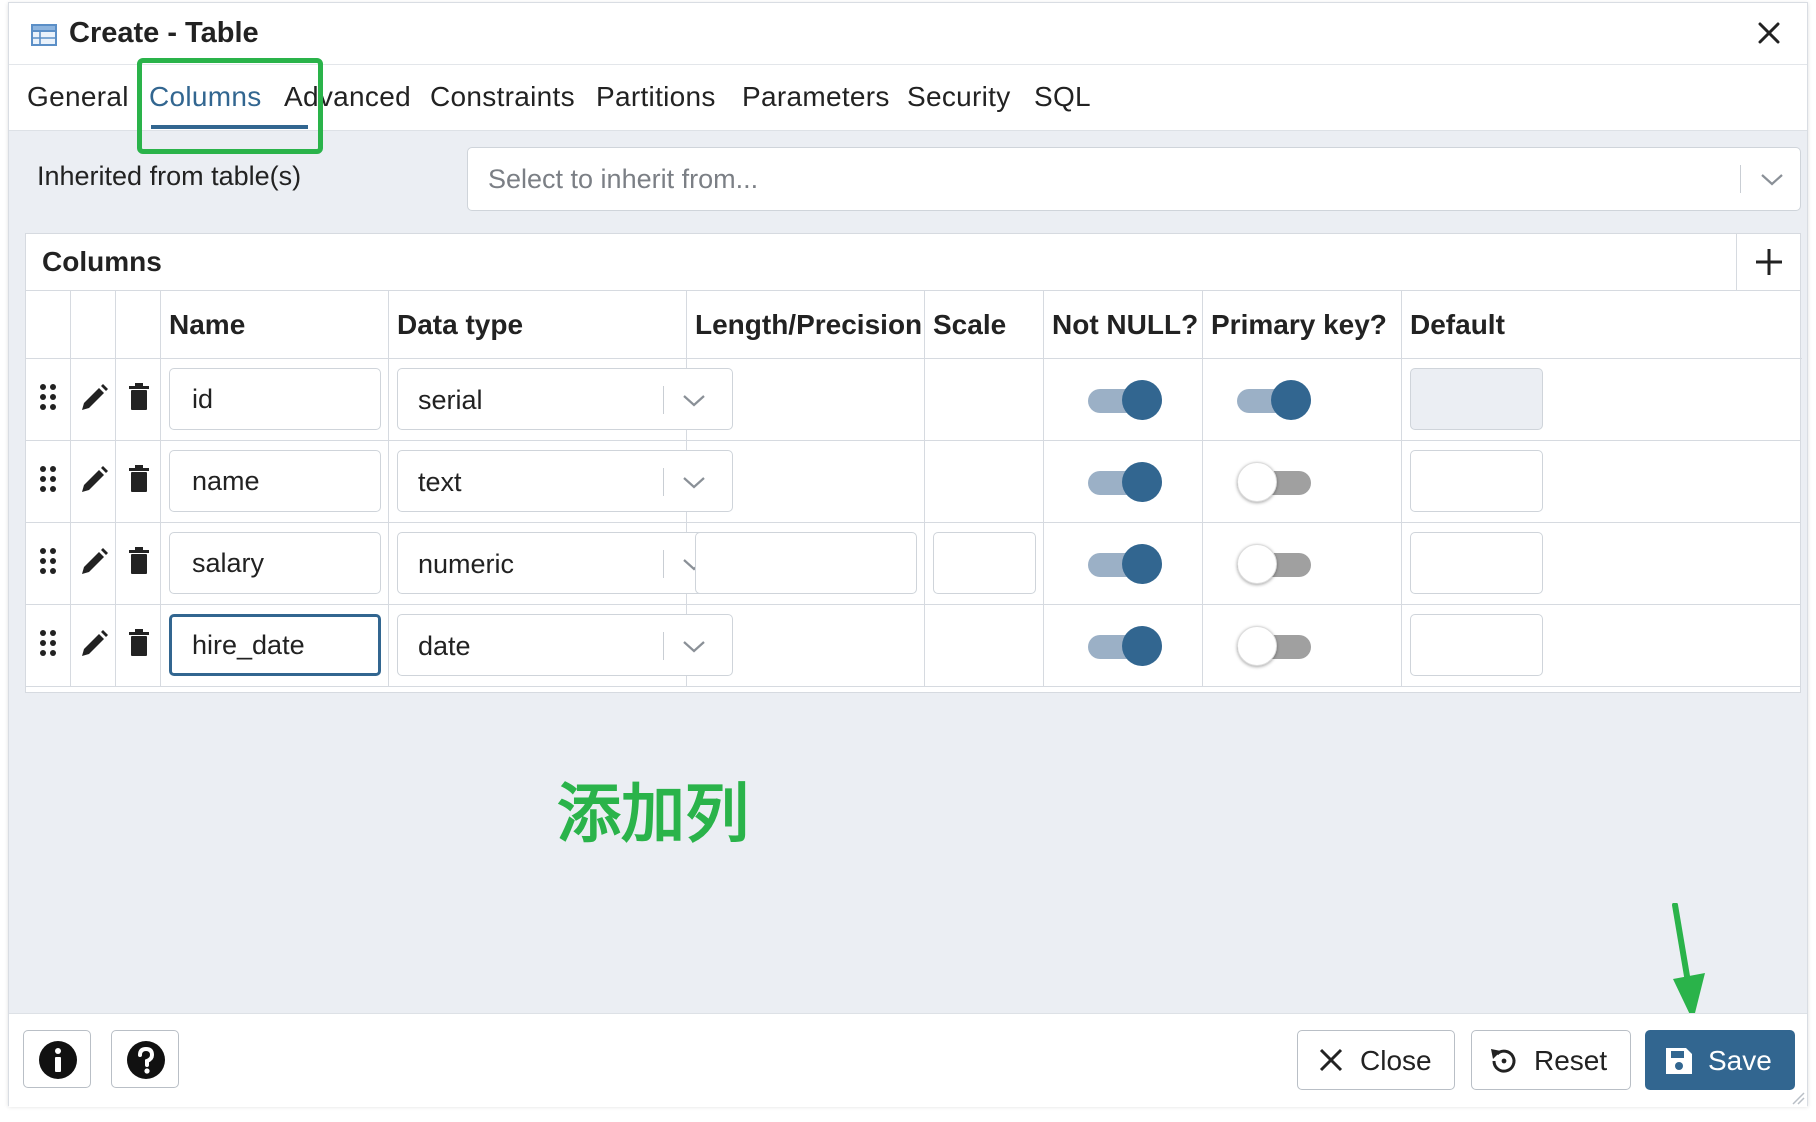  I want to click on grid-cell: serial, so click(561, 400).